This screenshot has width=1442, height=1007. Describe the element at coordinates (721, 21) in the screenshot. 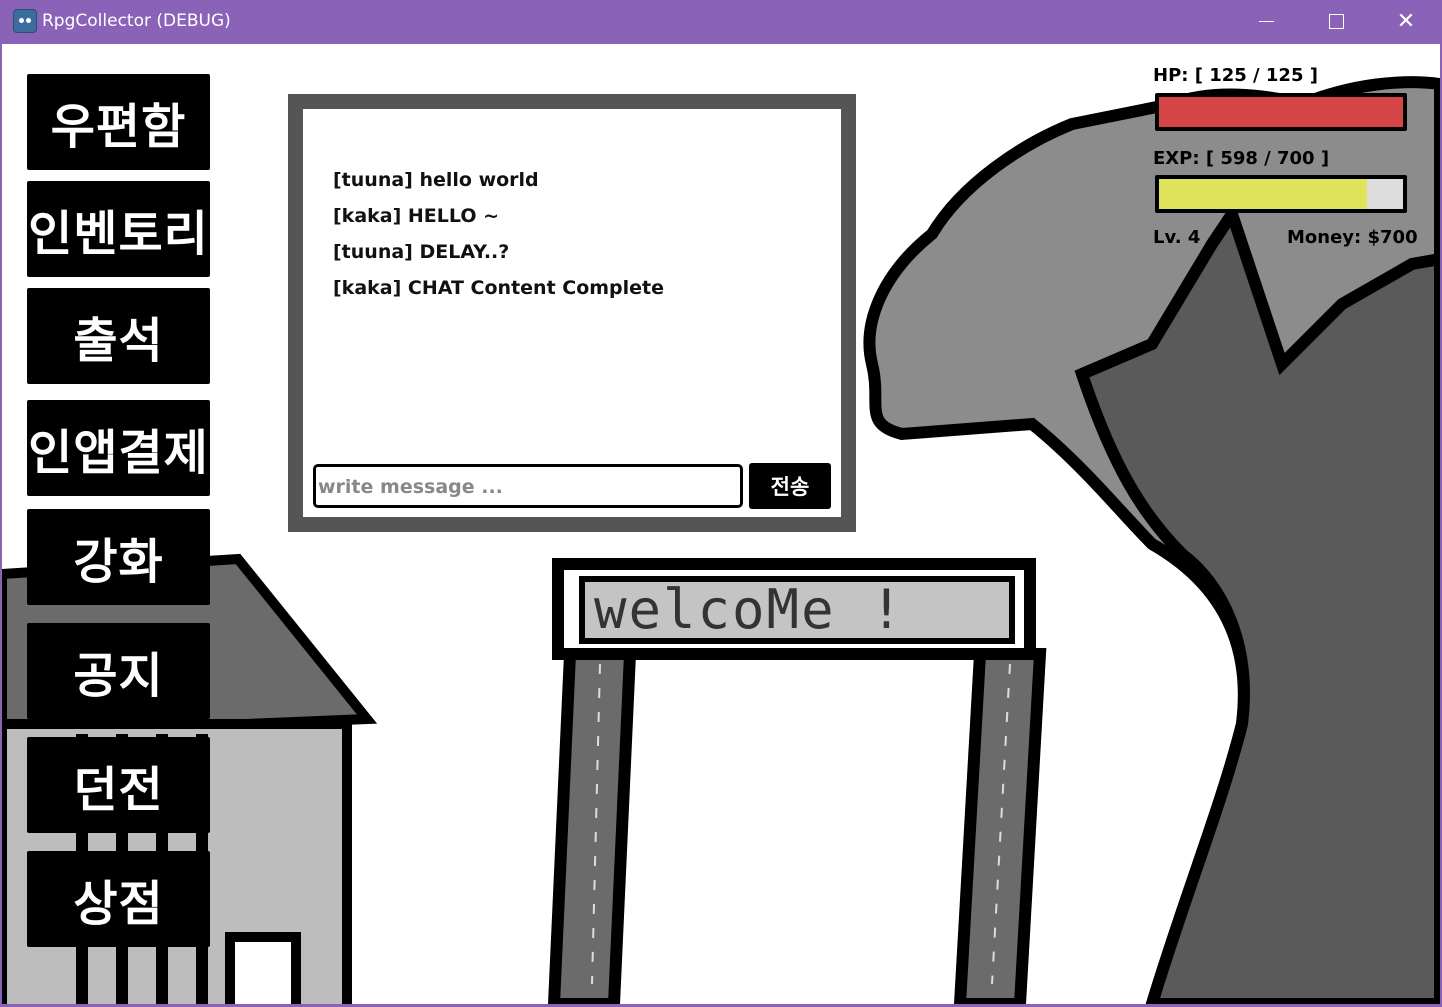

I see `title-bar: RpgCollector (DEBUG) ✕` at that location.